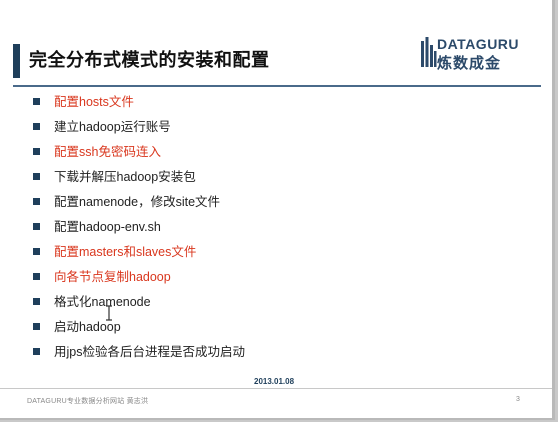 This screenshot has height=422, width=558. Describe the element at coordinates (137, 202) in the screenshot. I see `bullet-text: 配置namenode，修改site文件` at that location.